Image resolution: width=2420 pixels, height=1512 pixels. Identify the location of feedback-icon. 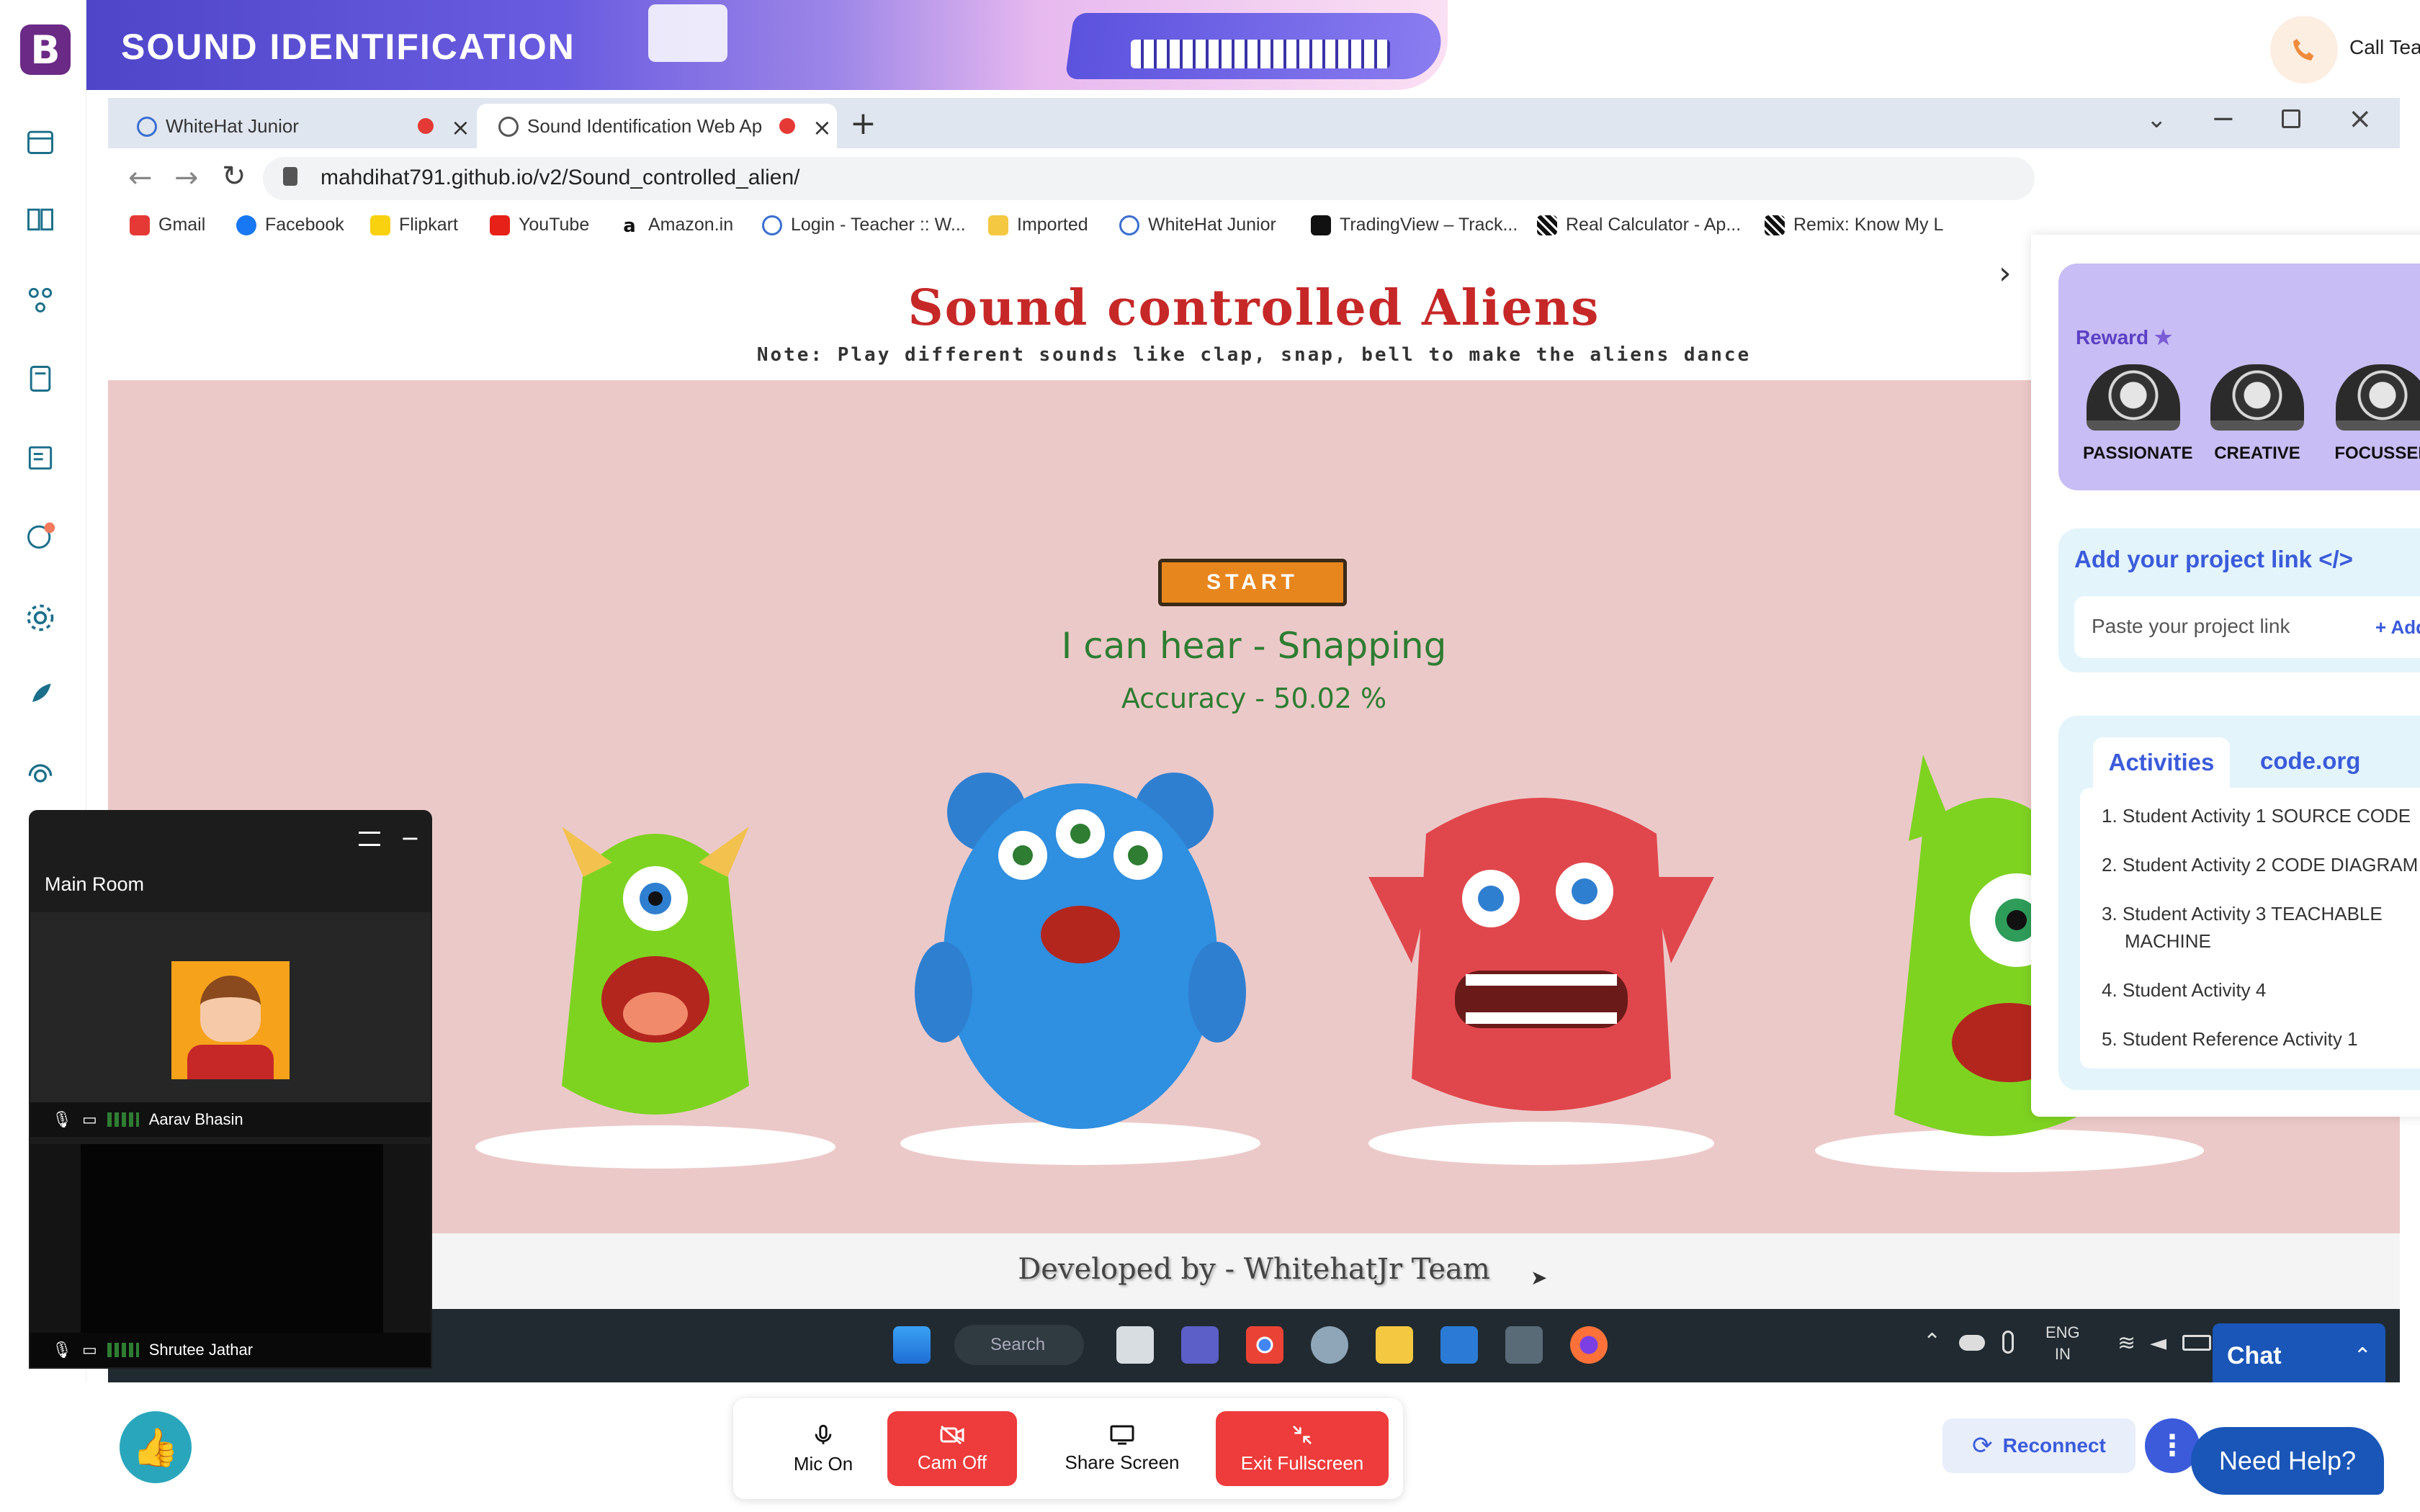
(40, 535).